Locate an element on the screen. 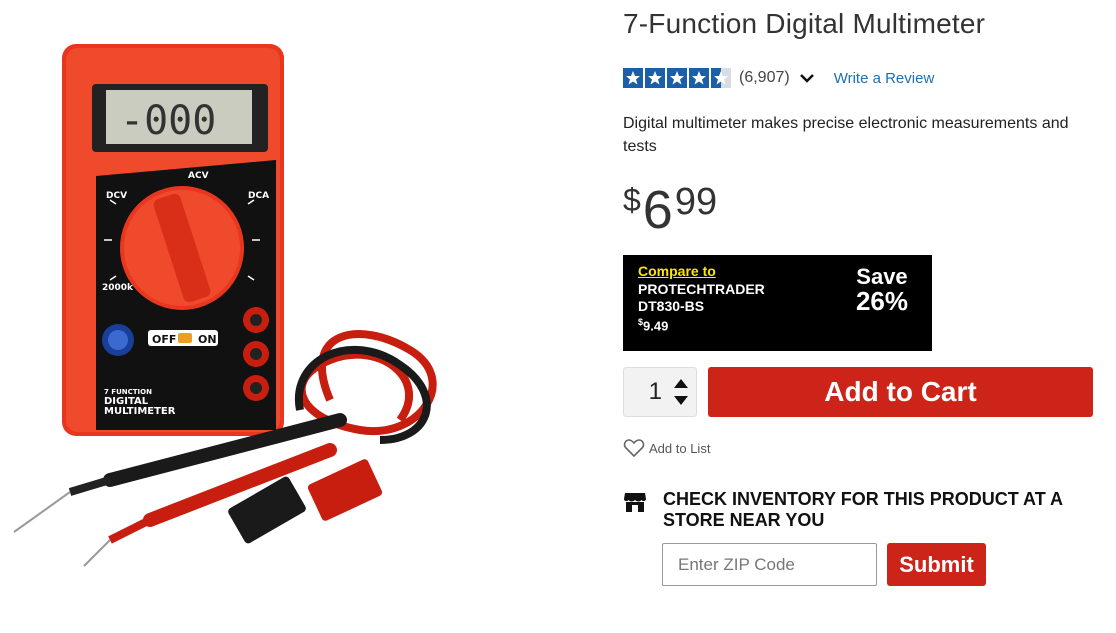 The image size is (1116, 633). write-review-link: Write a Review is located at coordinates (884, 78).